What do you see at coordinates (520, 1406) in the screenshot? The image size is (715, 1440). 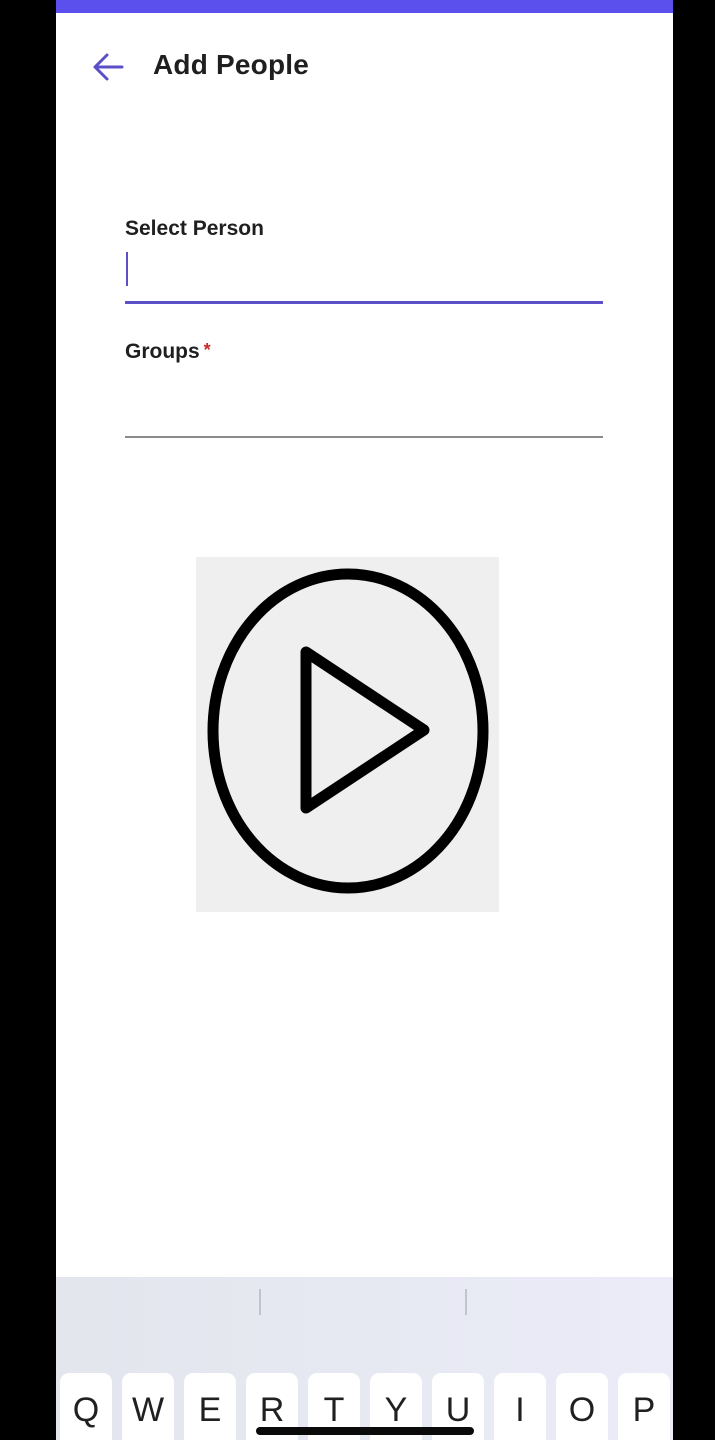 I see `key-i: I` at bounding box center [520, 1406].